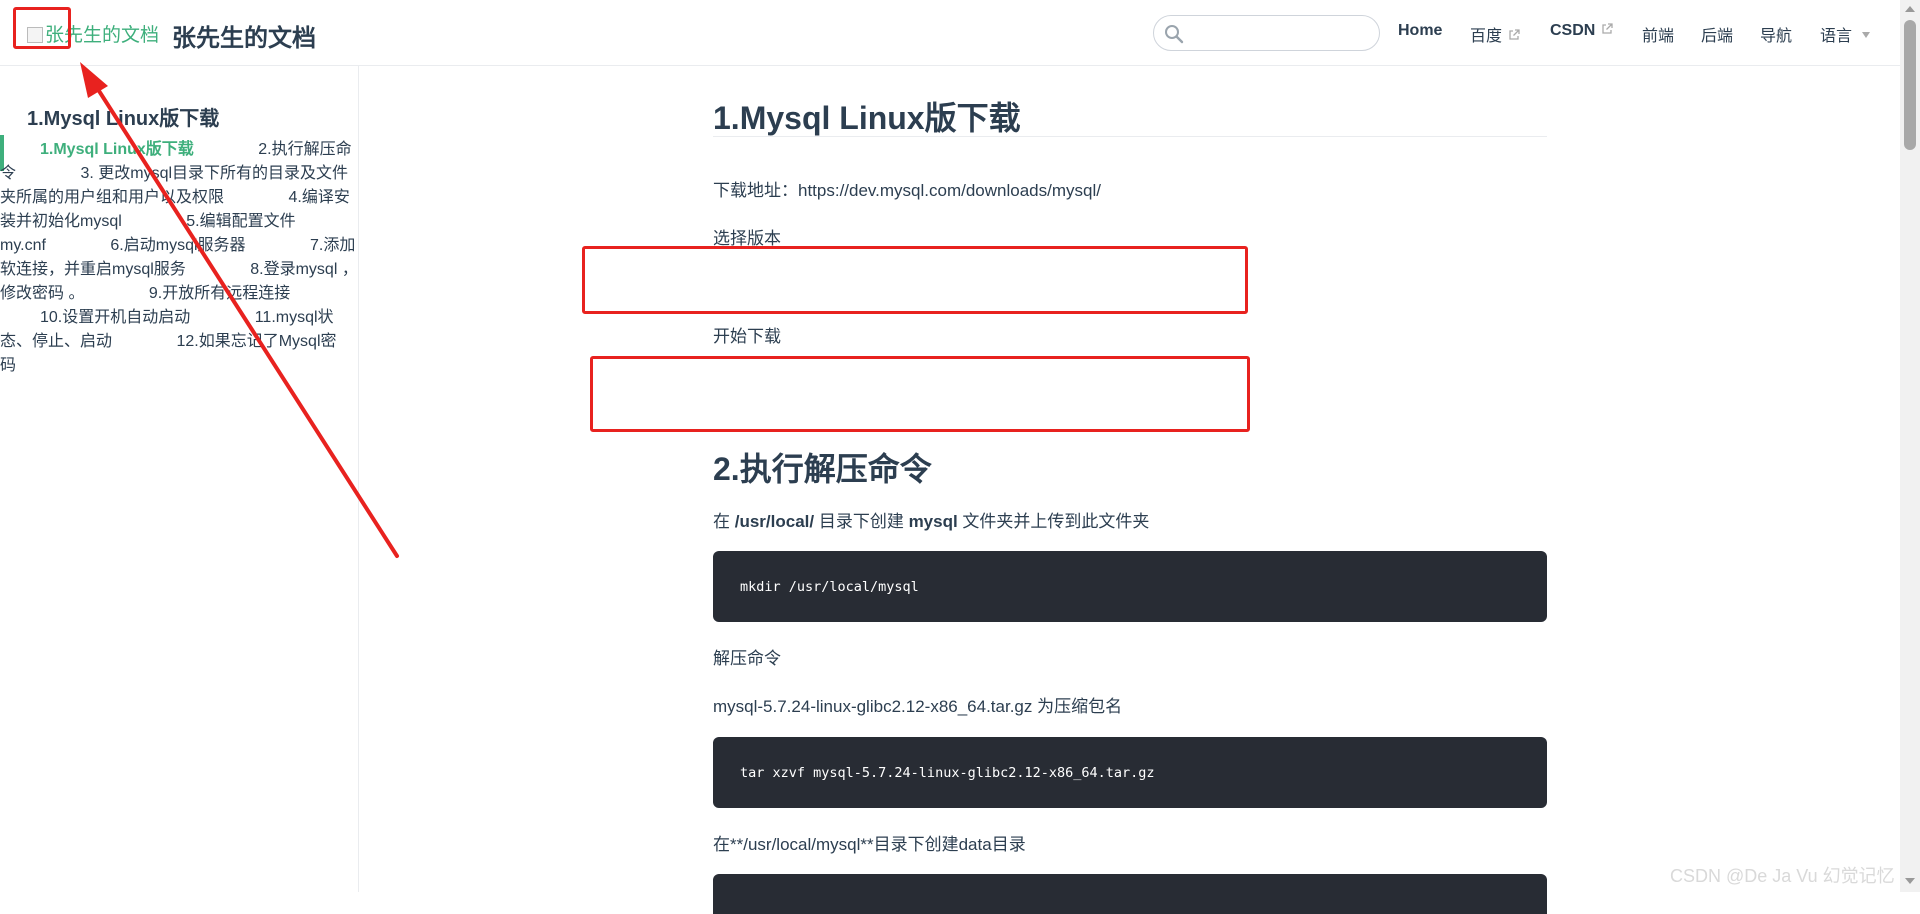 The image size is (1920, 914). I want to click on navbar: 张先生的文档 张先生的文档 Home 百度 CSDN 前端 后端 导航 语言, so click(950, 33).